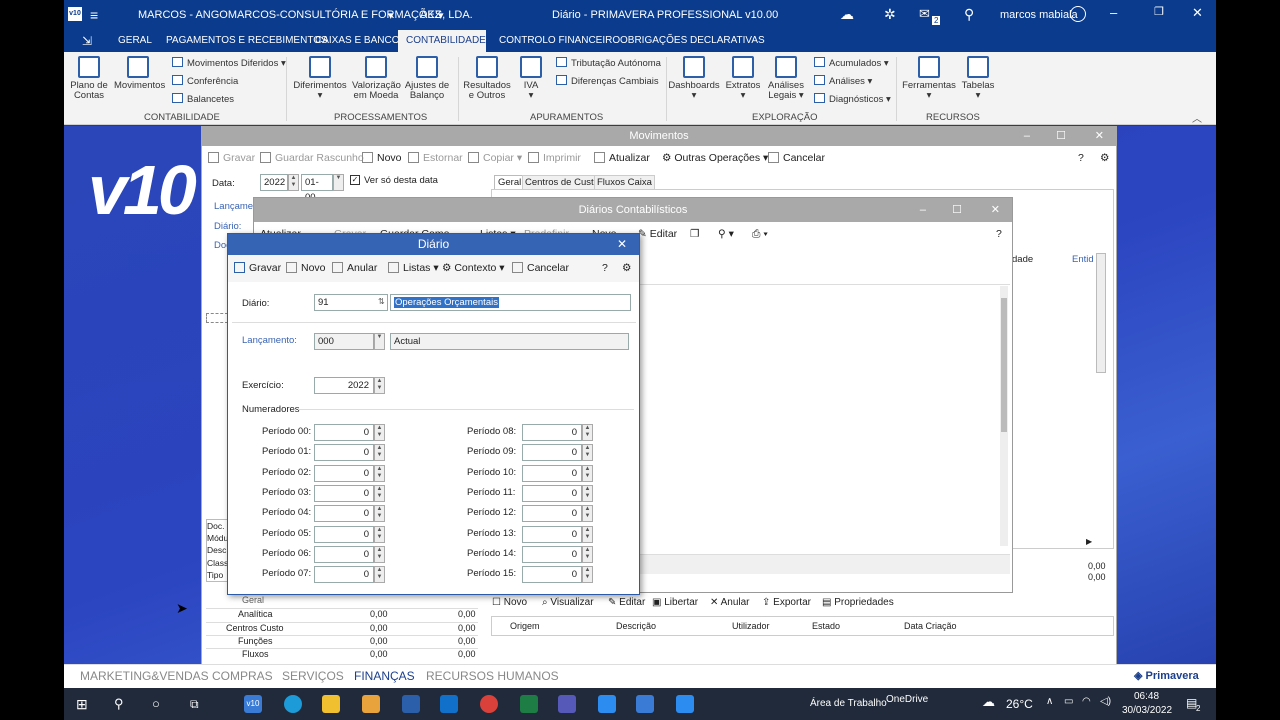 Image resolution: width=1280 pixels, height=720 pixels. Describe the element at coordinates (94, 15) in the screenshot. I see `menu-icon: ≡` at that location.